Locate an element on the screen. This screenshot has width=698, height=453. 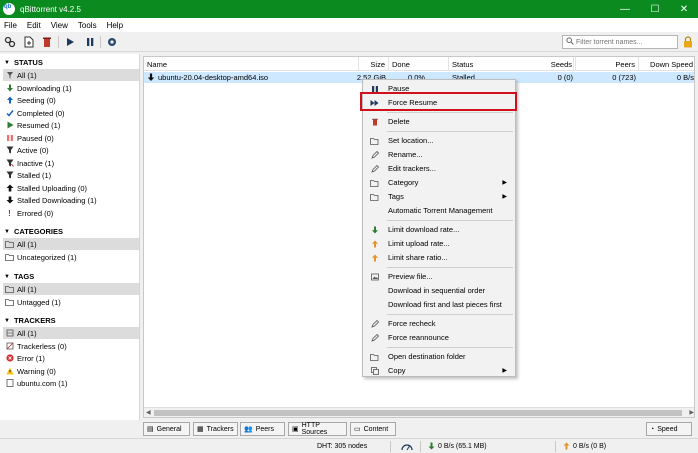
sidebar-item-status-all: All (1) is located at coordinates (71, 75).